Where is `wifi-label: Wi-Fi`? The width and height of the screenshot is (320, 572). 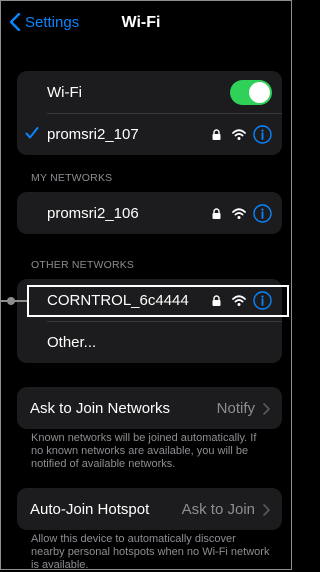
wifi-label: Wi-Fi is located at coordinates (64, 92).